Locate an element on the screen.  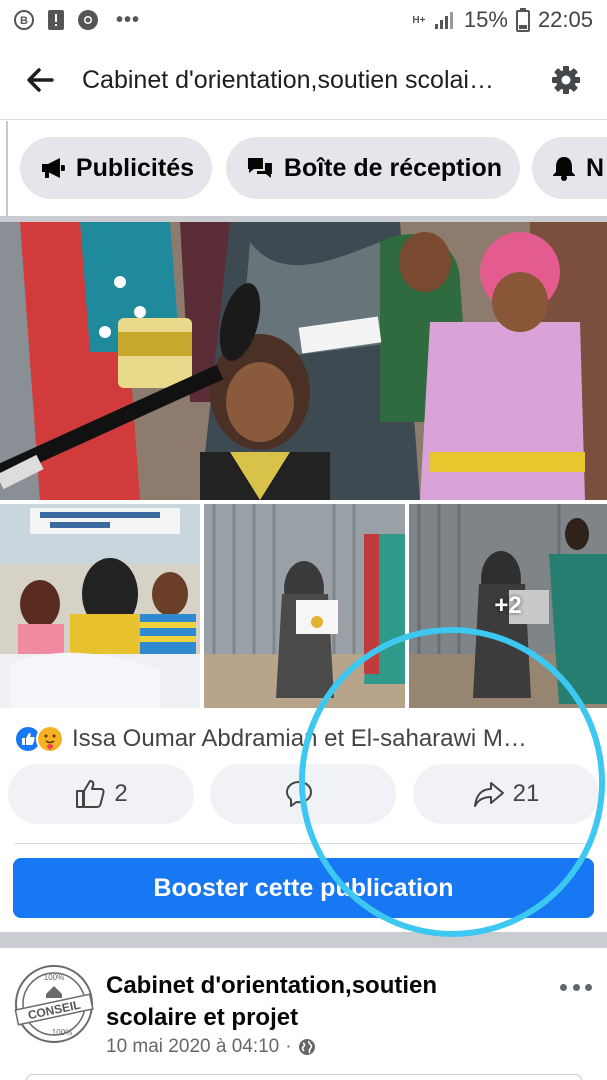
chip-ads: Publicités is located at coordinates (116, 168).